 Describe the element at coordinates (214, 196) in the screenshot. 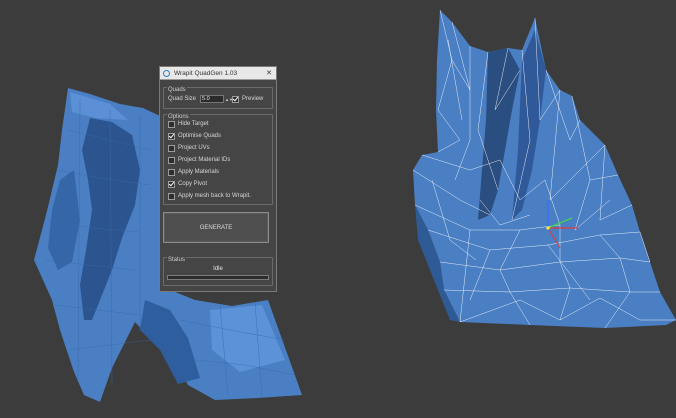

I see `option-label: Apply mesh back to Wrapit.` at that location.